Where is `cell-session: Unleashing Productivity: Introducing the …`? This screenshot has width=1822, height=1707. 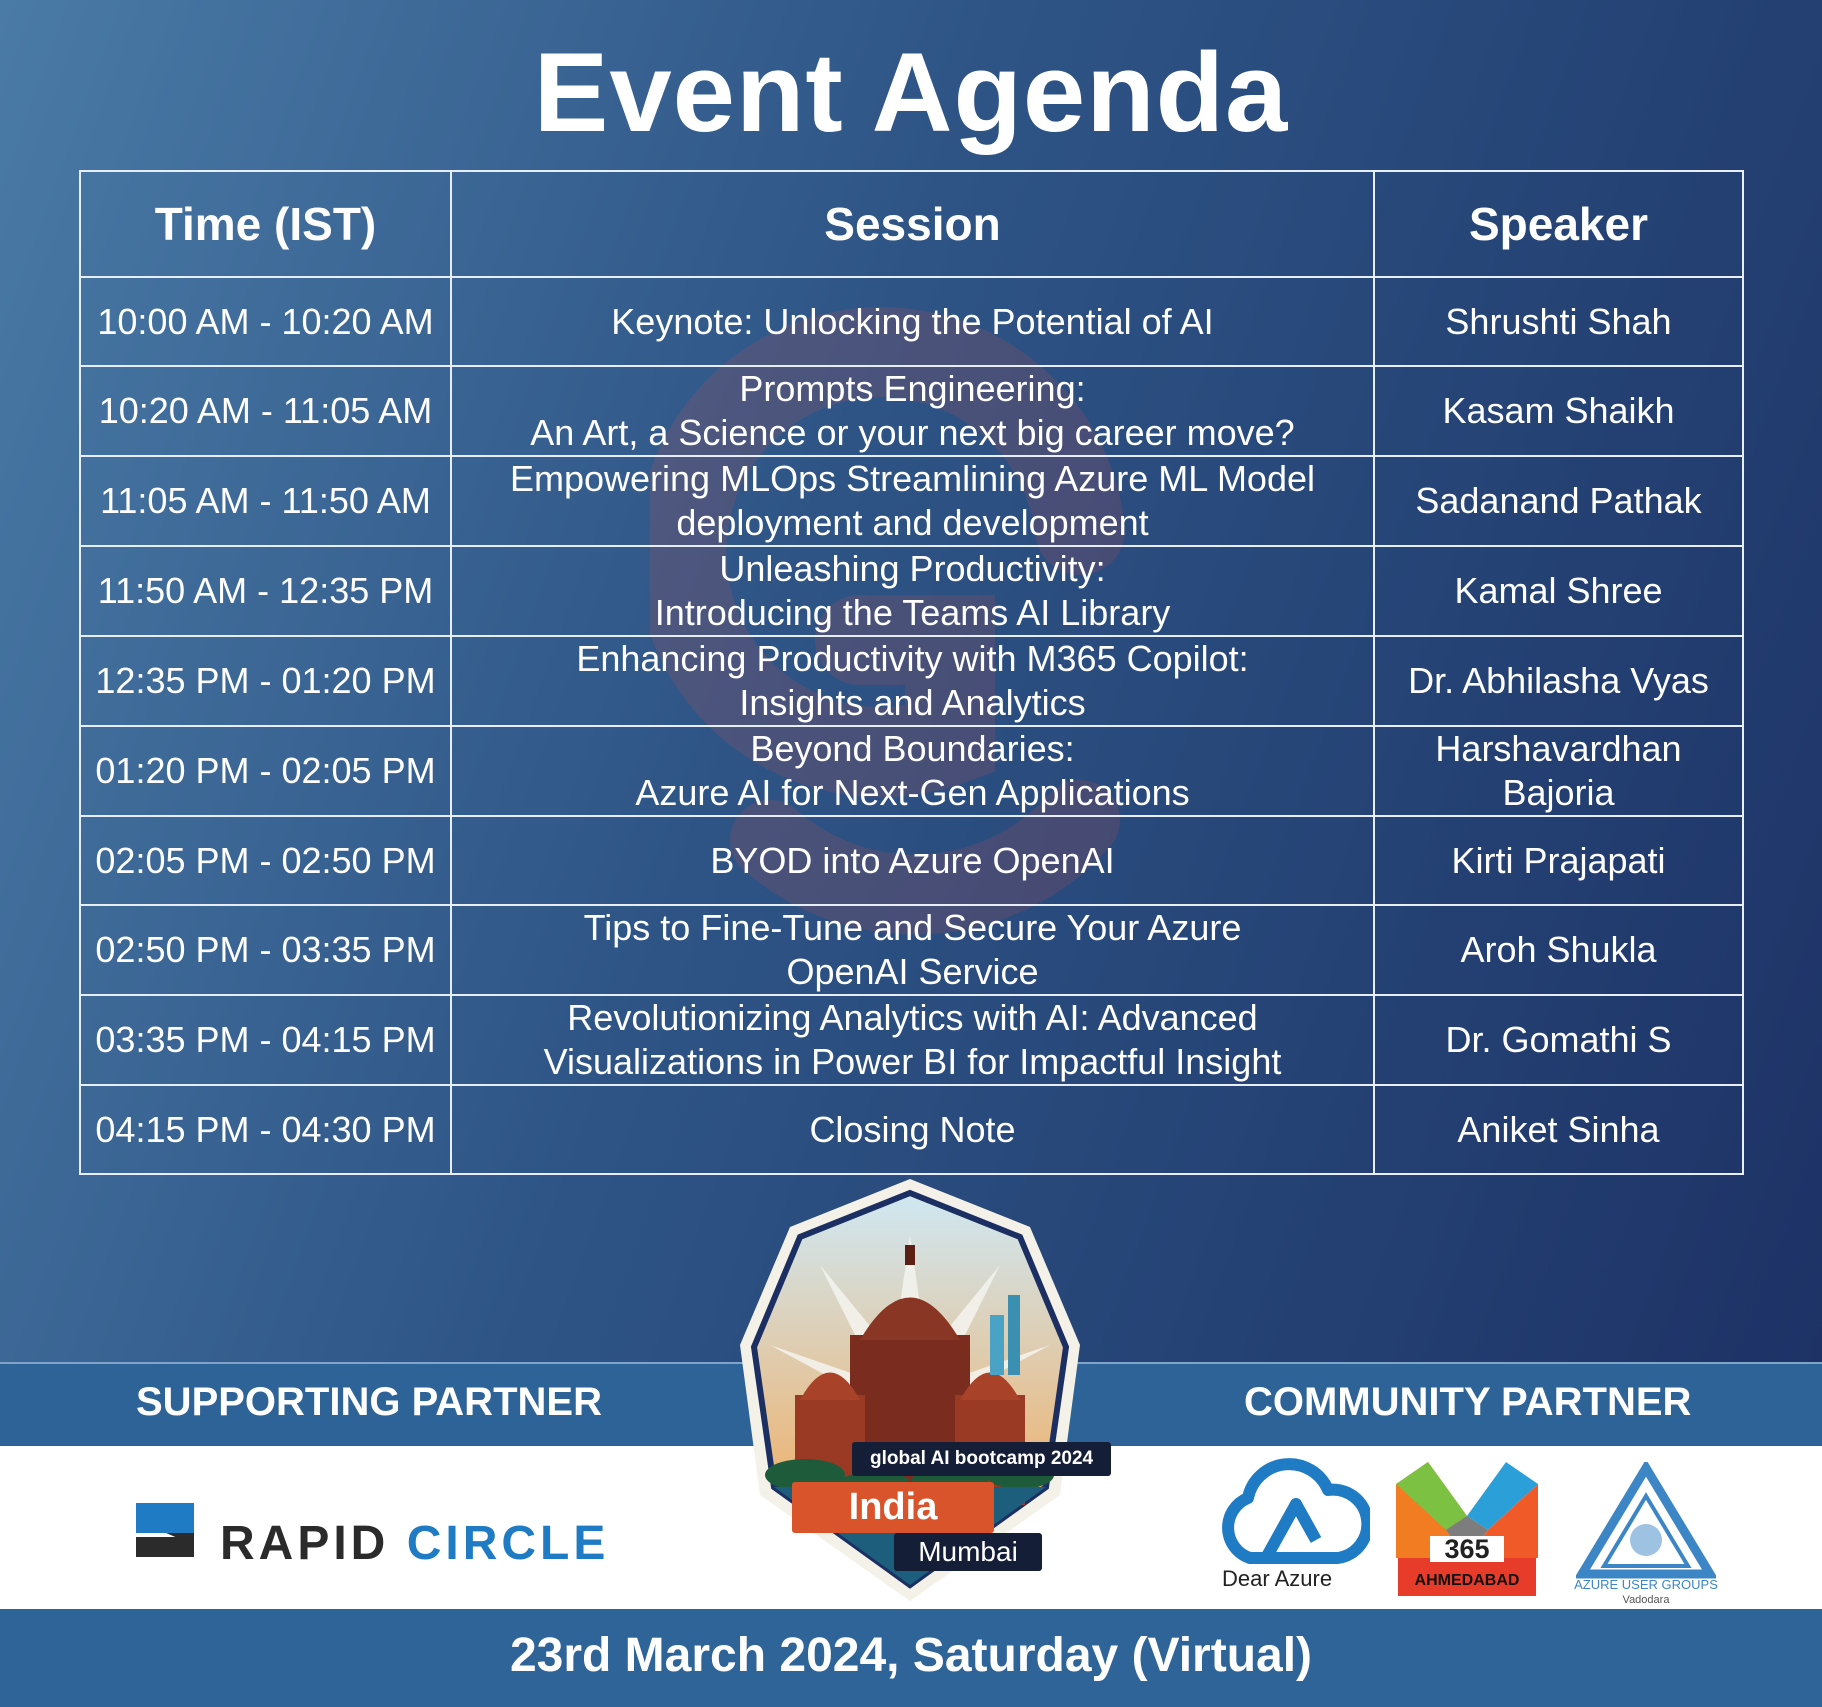 cell-session: Unleashing Productivity: Introducing the … is located at coordinates (912, 591).